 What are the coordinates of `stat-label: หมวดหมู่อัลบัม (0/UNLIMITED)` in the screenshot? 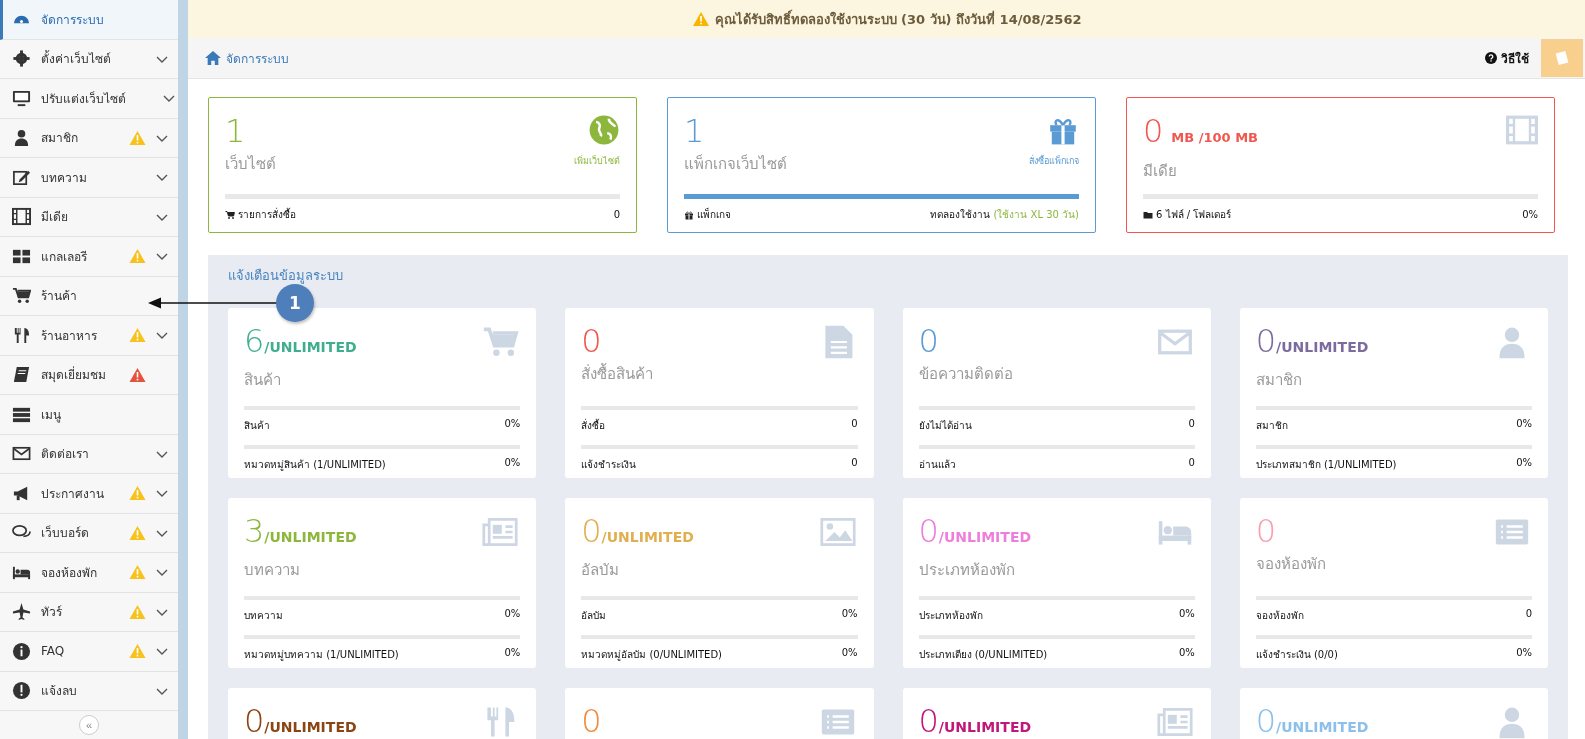 It's located at (651, 655).